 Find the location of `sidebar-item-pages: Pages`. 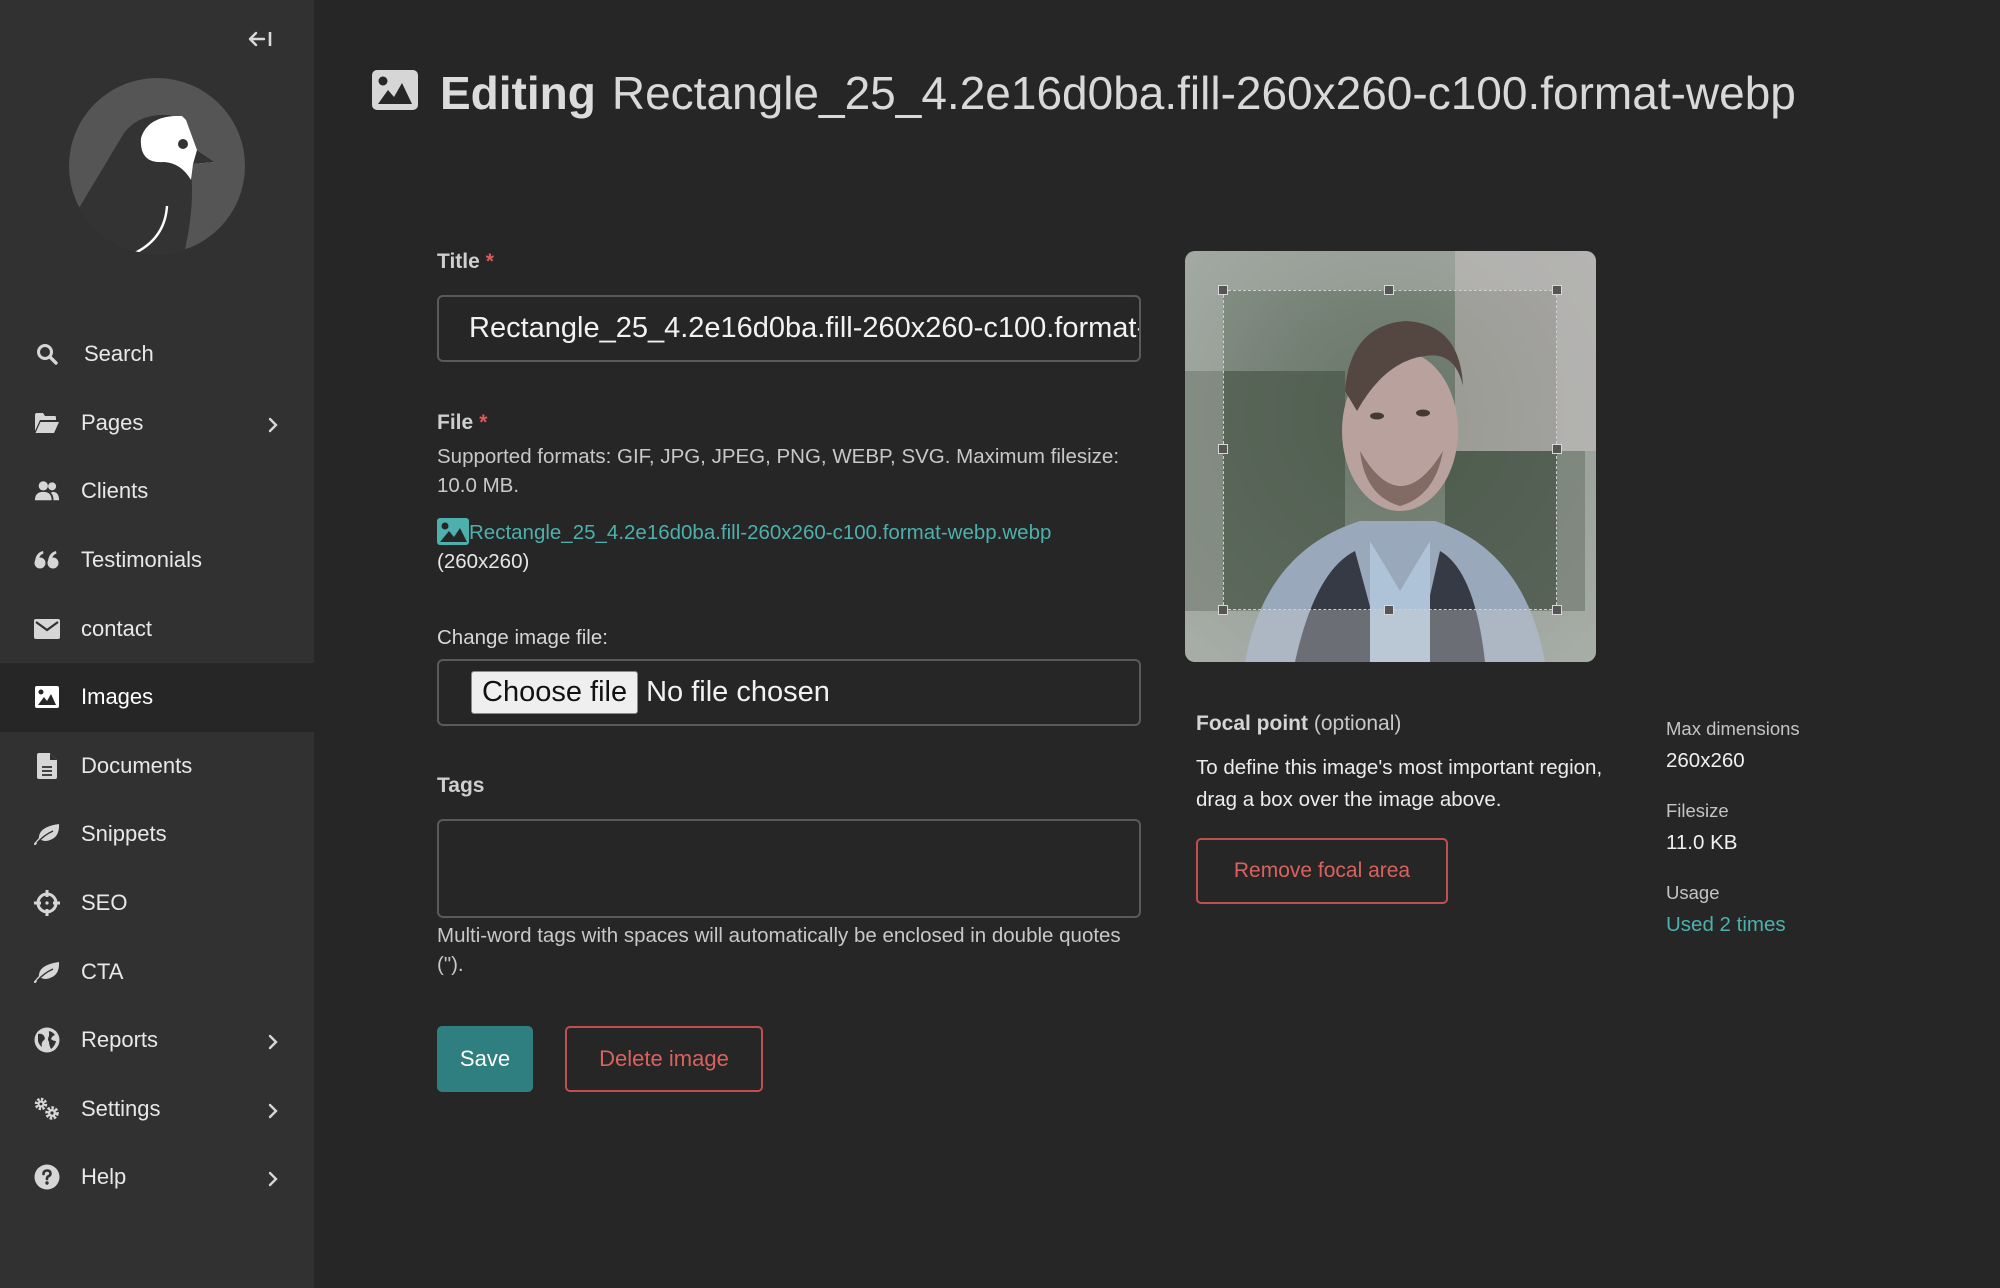

sidebar-item-pages: Pages is located at coordinates (157, 423).